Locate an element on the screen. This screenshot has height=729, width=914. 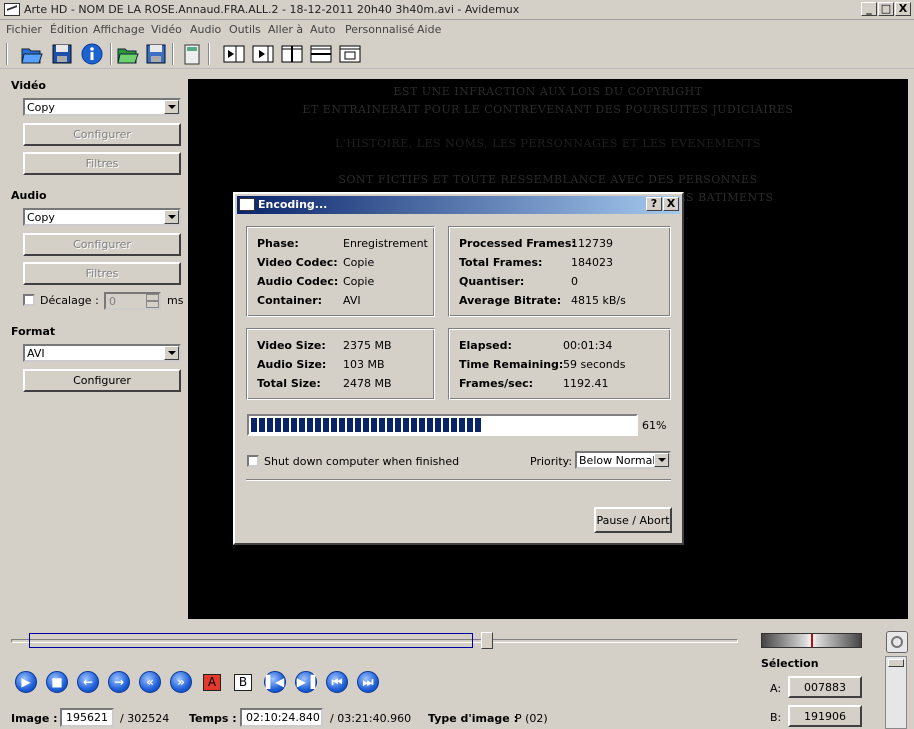
video-configure-button: Configurer is located at coordinates (102, 134).